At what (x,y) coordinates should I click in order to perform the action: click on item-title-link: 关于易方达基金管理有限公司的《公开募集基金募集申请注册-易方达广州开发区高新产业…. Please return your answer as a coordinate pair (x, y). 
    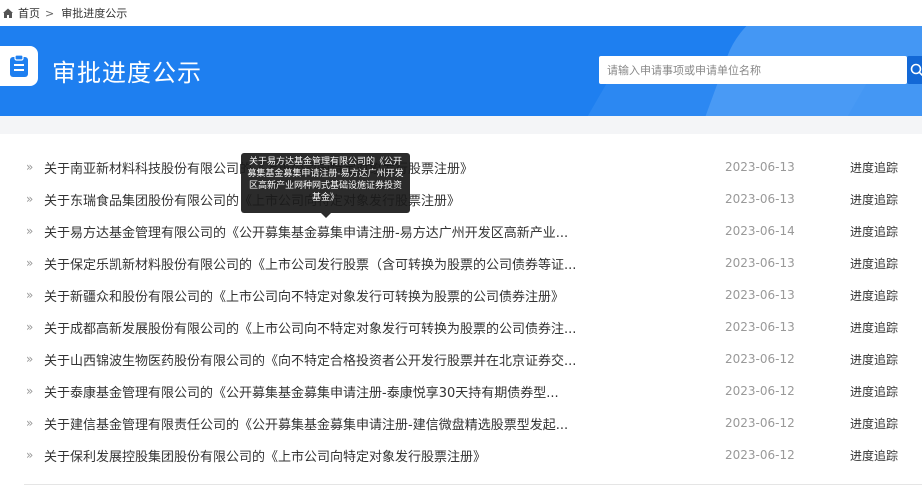
    Looking at the image, I should click on (306, 231).